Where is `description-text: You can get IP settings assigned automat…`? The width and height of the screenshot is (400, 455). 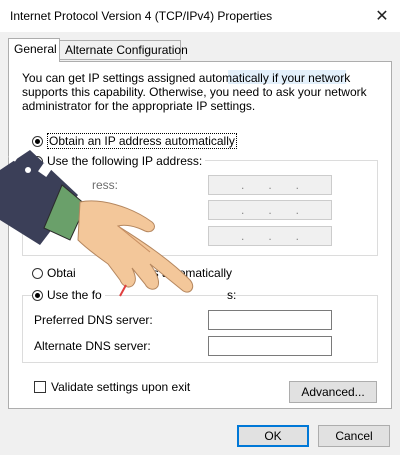 description-text: You can get IP settings assigned automat… is located at coordinates (194, 92).